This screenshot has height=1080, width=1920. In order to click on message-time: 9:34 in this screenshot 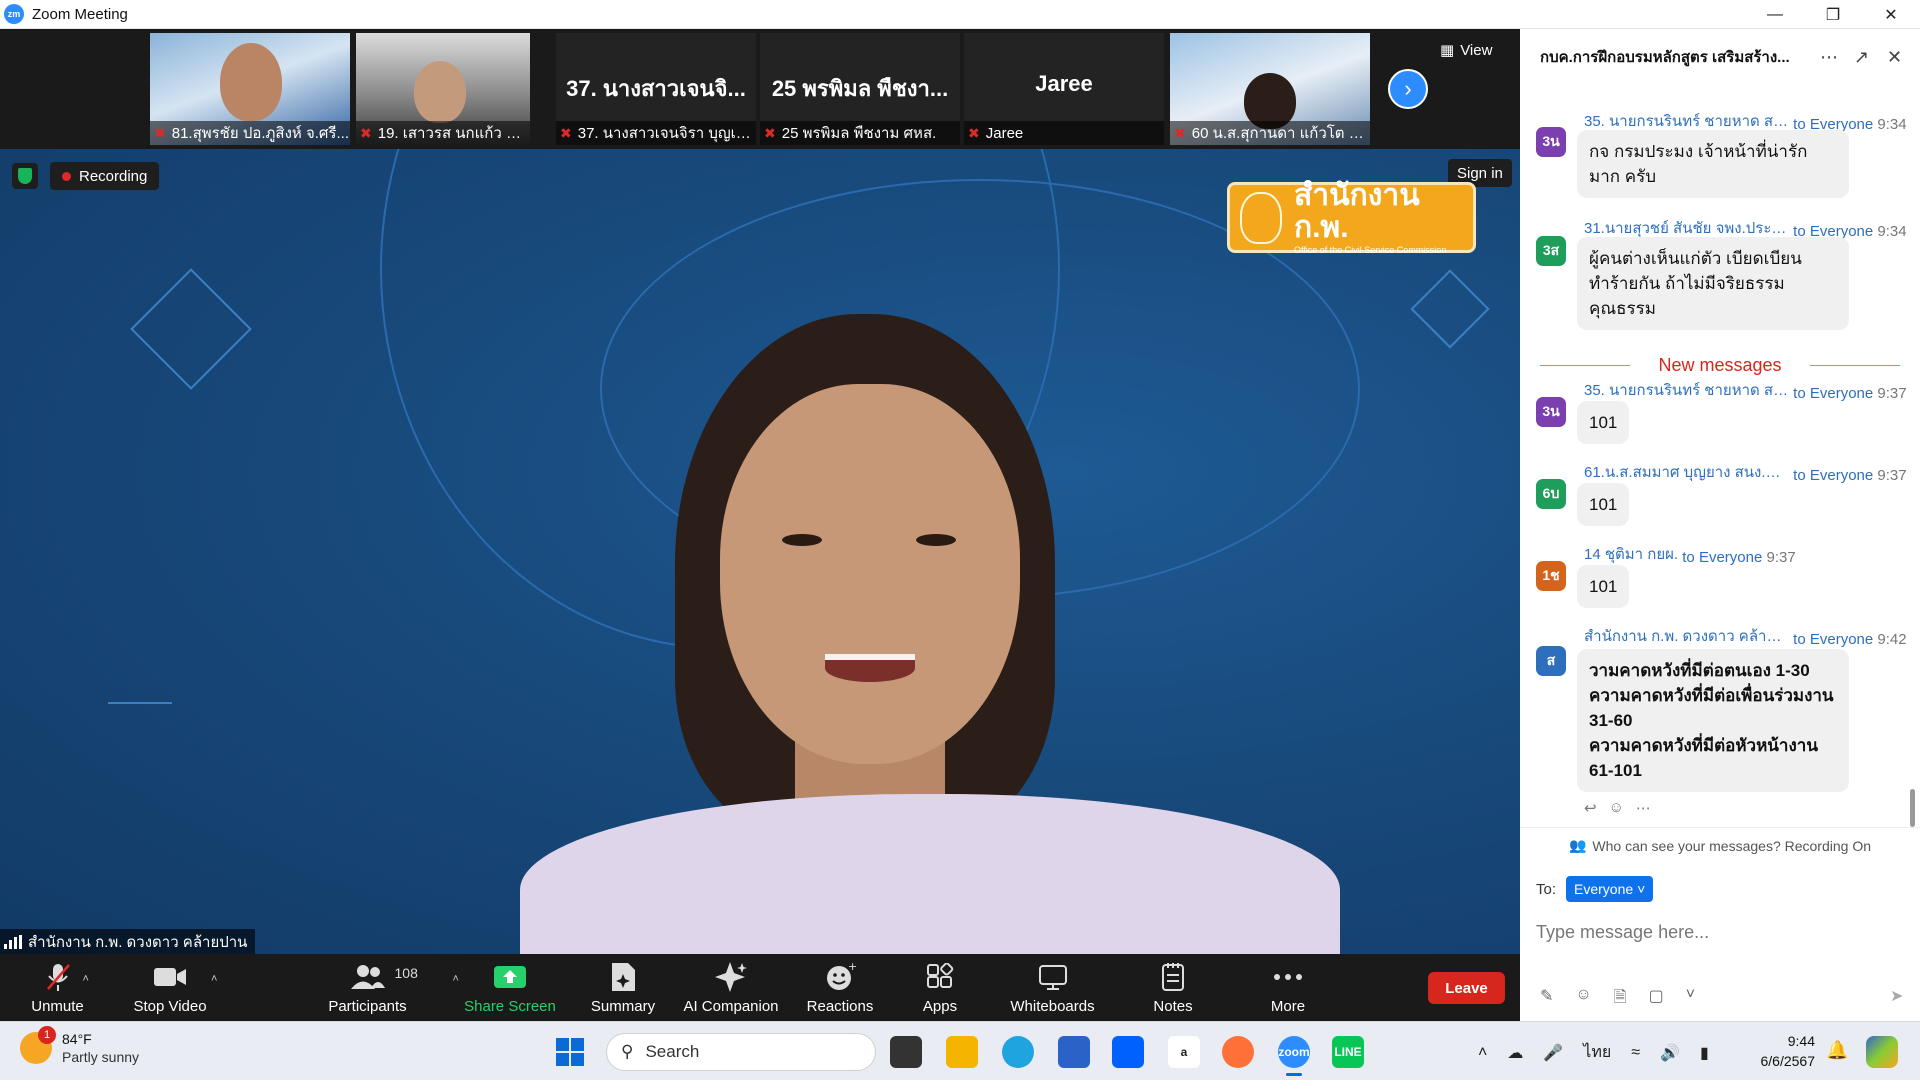, I will do `click(1892, 124)`.